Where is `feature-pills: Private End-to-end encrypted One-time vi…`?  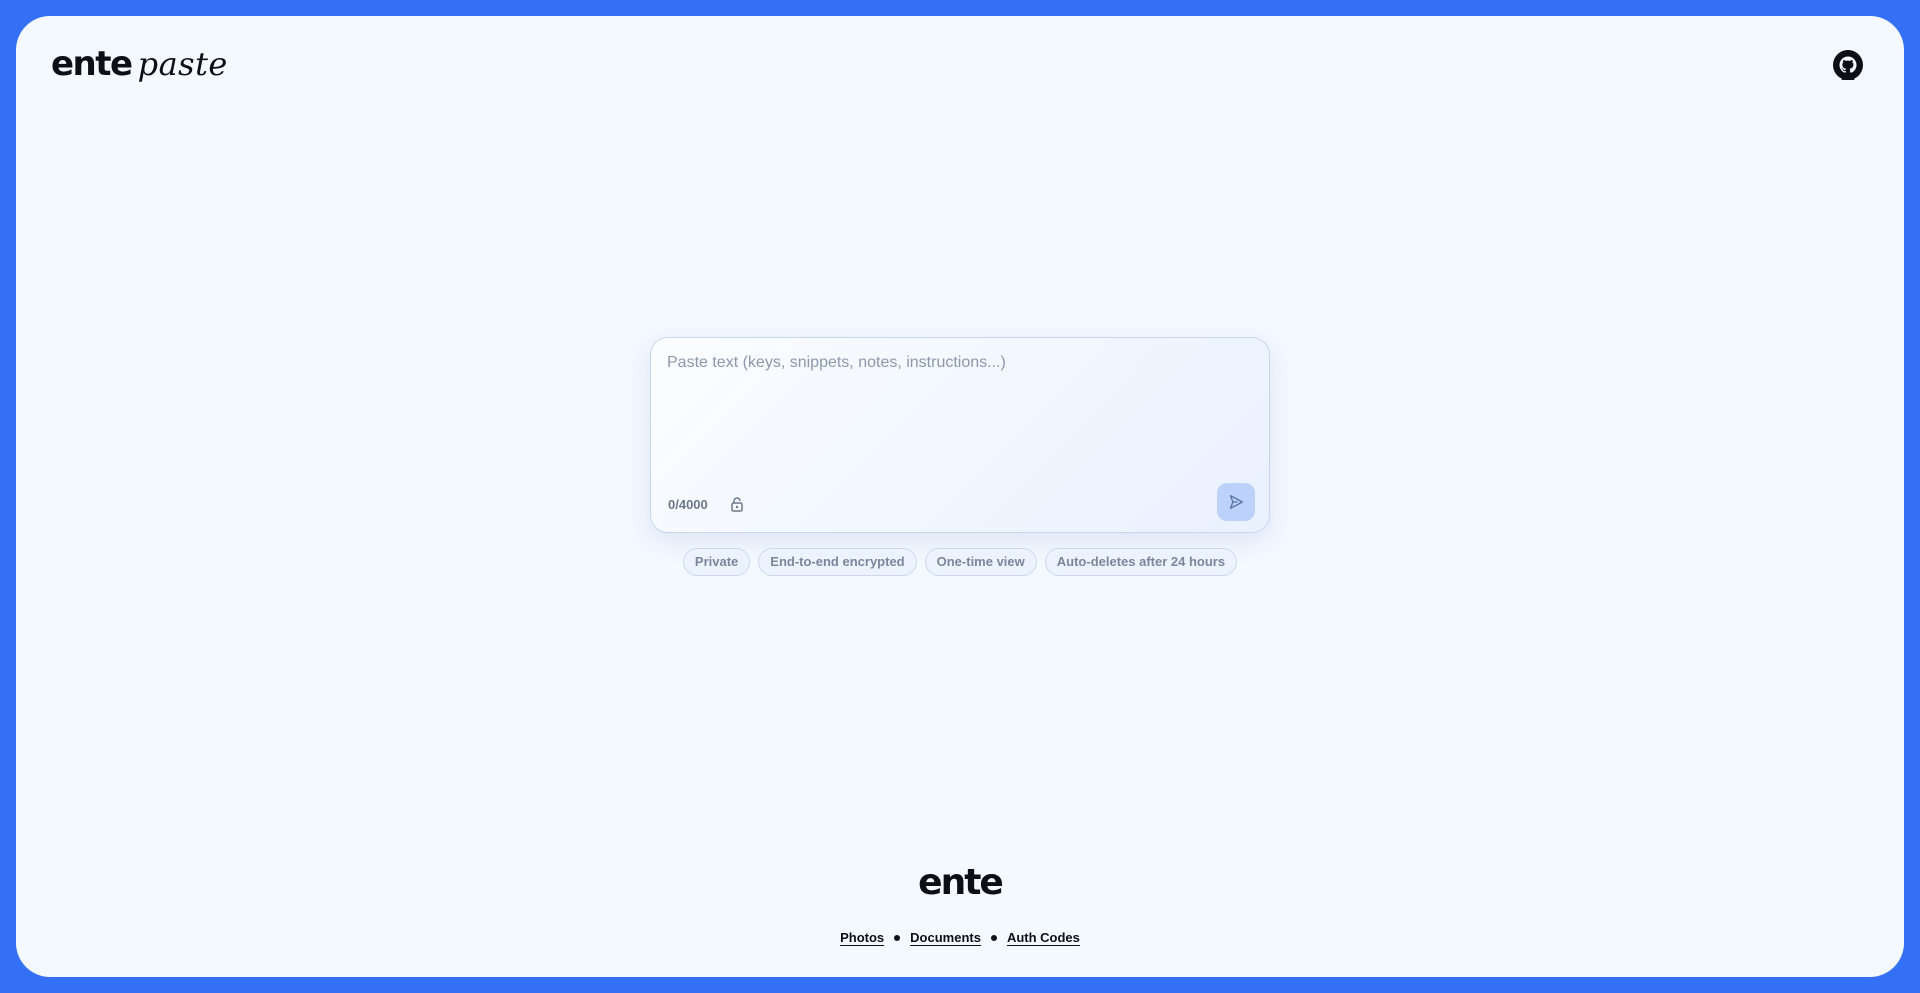
feature-pills: Private End-to-end encrypted One-time vi… is located at coordinates (960, 562).